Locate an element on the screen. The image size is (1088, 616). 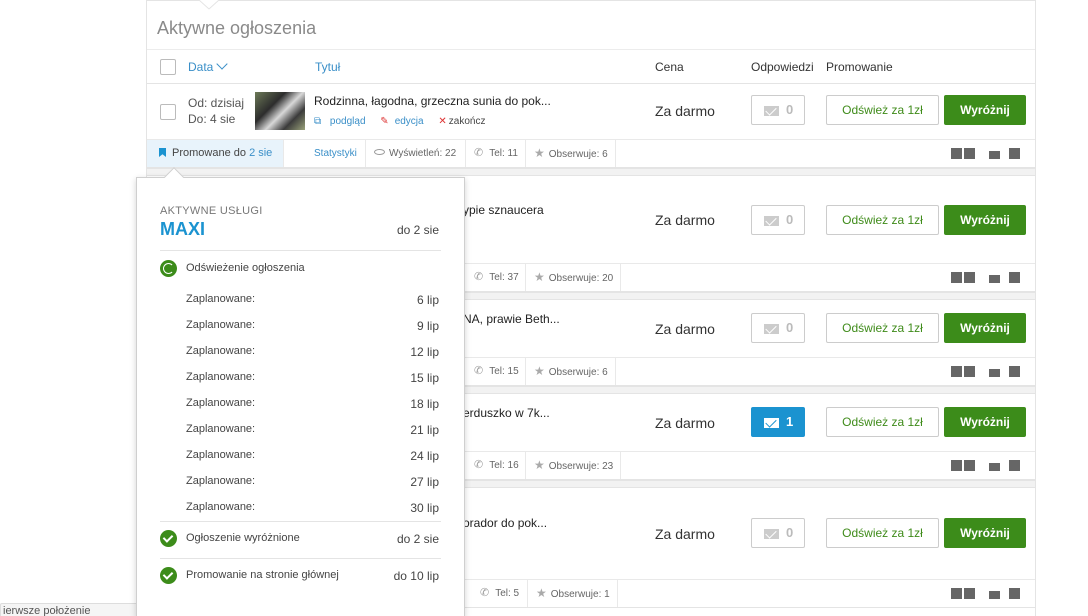
select-all-checkbox is located at coordinates (168, 67).